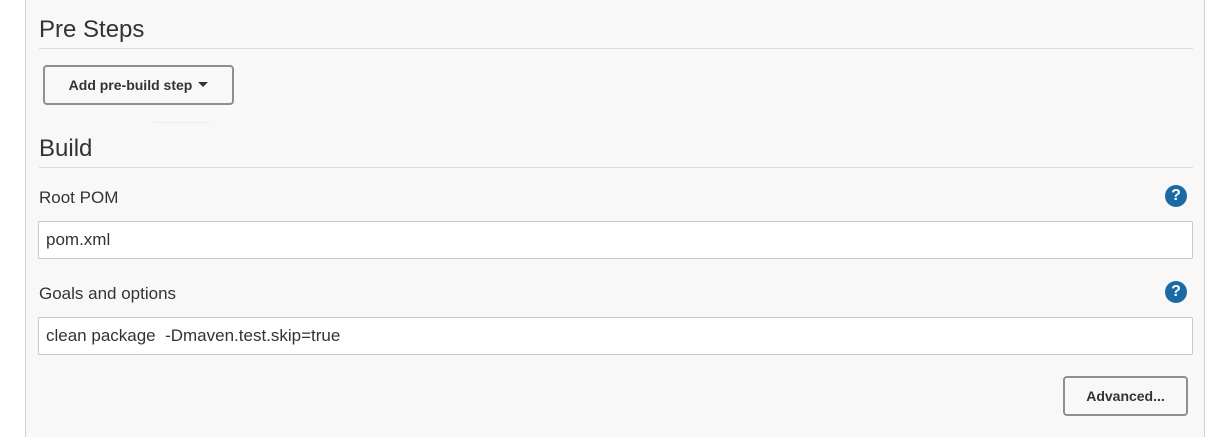 Image resolution: width=1222 pixels, height=437 pixels. I want to click on root-pom-input, so click(615, 240).